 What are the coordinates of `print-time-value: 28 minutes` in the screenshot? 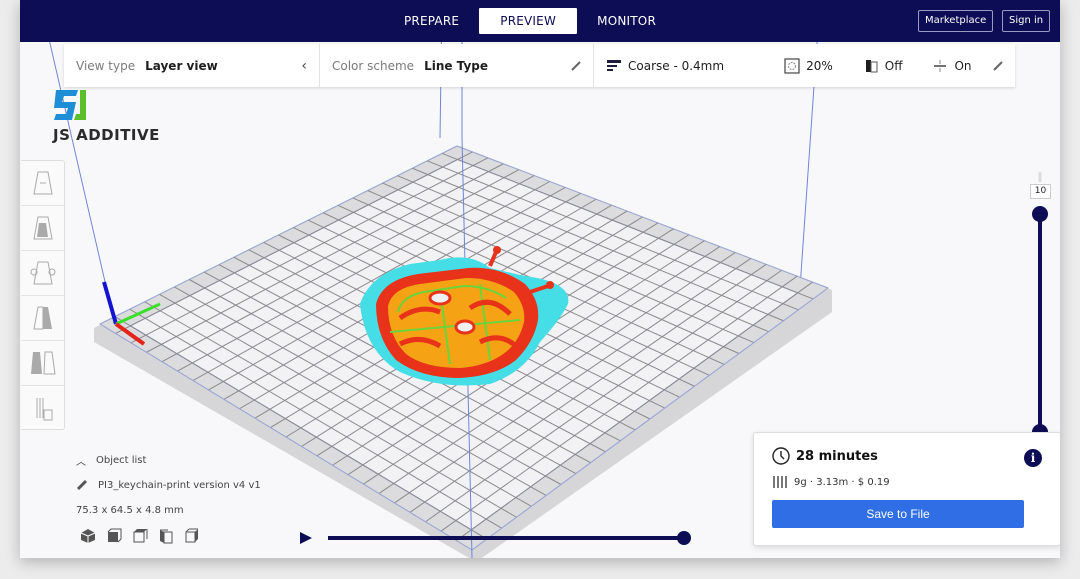 It's located at (837, 456).